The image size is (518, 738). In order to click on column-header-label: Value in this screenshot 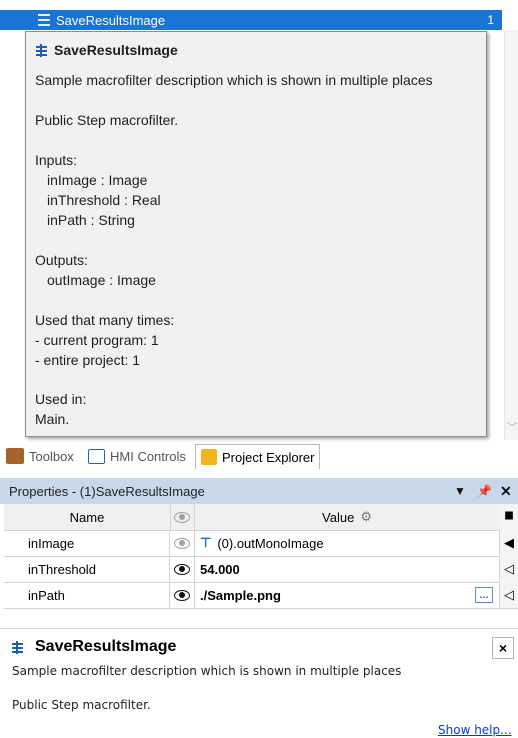, I will do `click(338, 517)`.